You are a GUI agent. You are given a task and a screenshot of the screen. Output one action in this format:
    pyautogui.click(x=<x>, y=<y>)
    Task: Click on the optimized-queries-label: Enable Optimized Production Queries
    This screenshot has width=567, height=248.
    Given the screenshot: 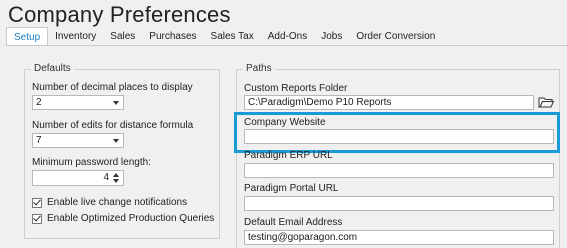 What is the action you would take?
    pyautogui.click(x=131, y=218)
    